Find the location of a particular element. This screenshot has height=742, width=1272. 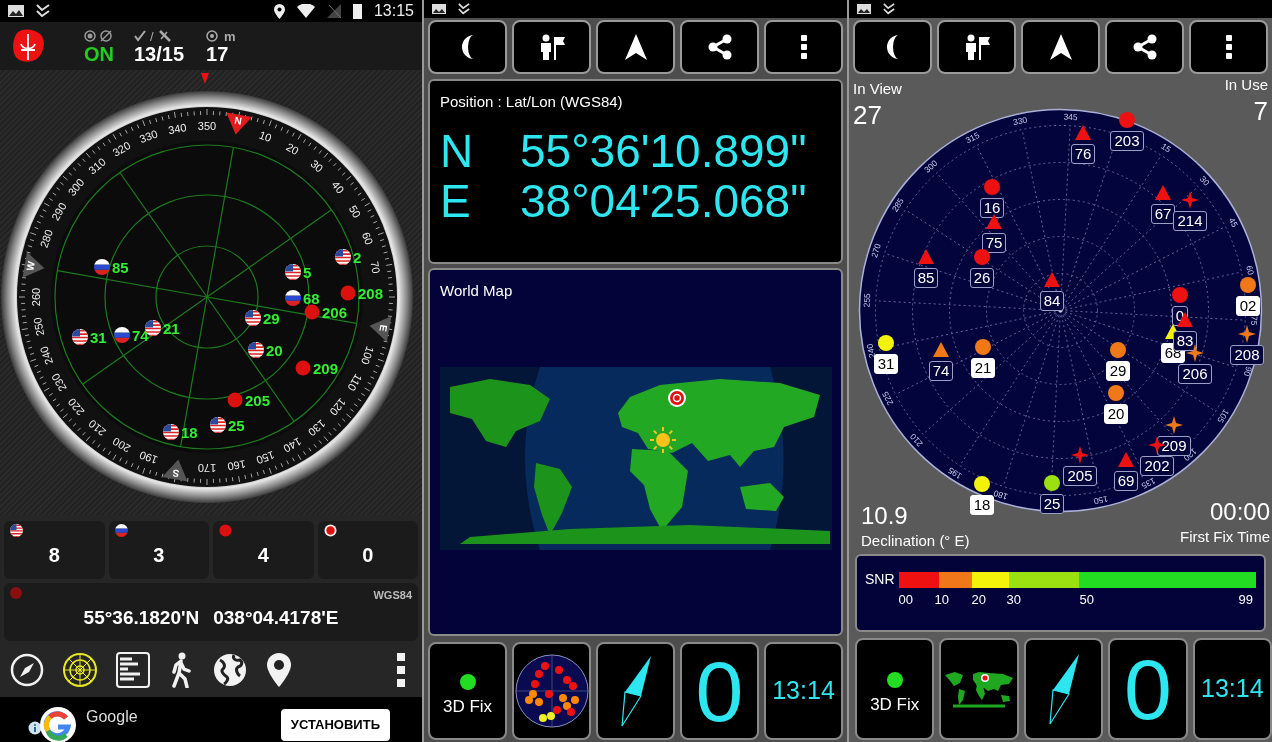

datum-label: WGS84 is located at coordinates (392, 595).